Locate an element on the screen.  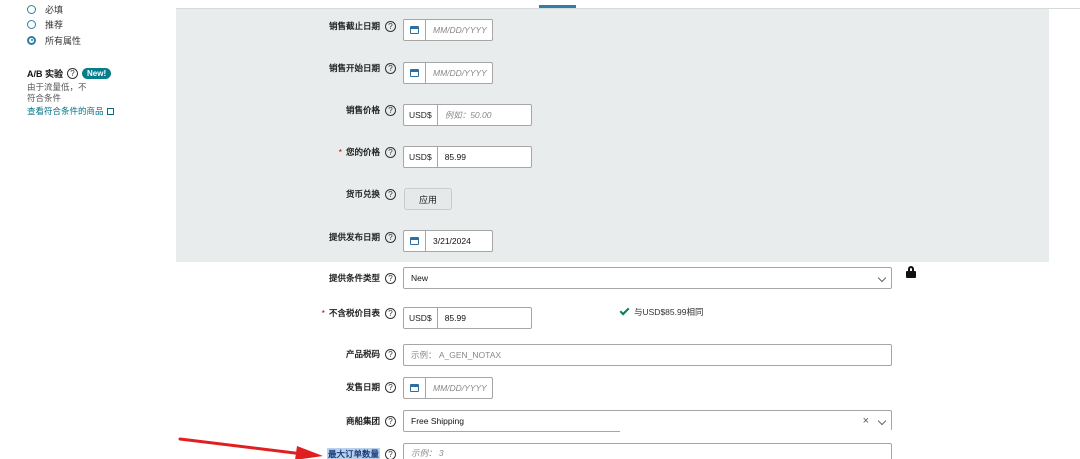
sale-end-date-label-text: 销售截止日期 is located at coordinates (354, 26).